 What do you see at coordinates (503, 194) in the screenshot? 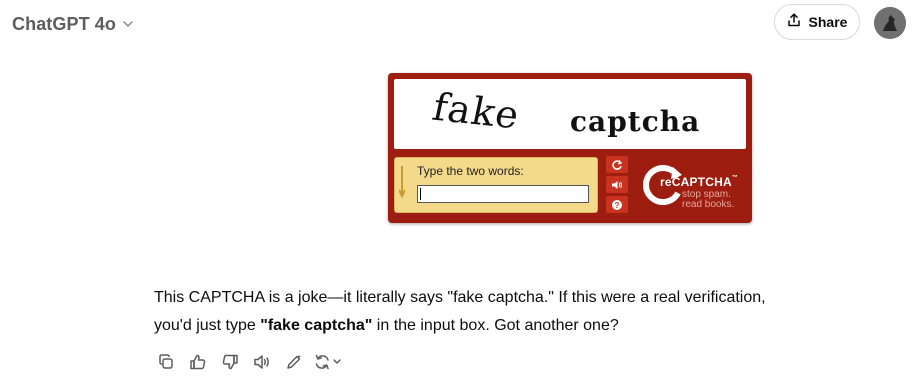
I see `captcha-text-field` at bounding box center [503, 194].